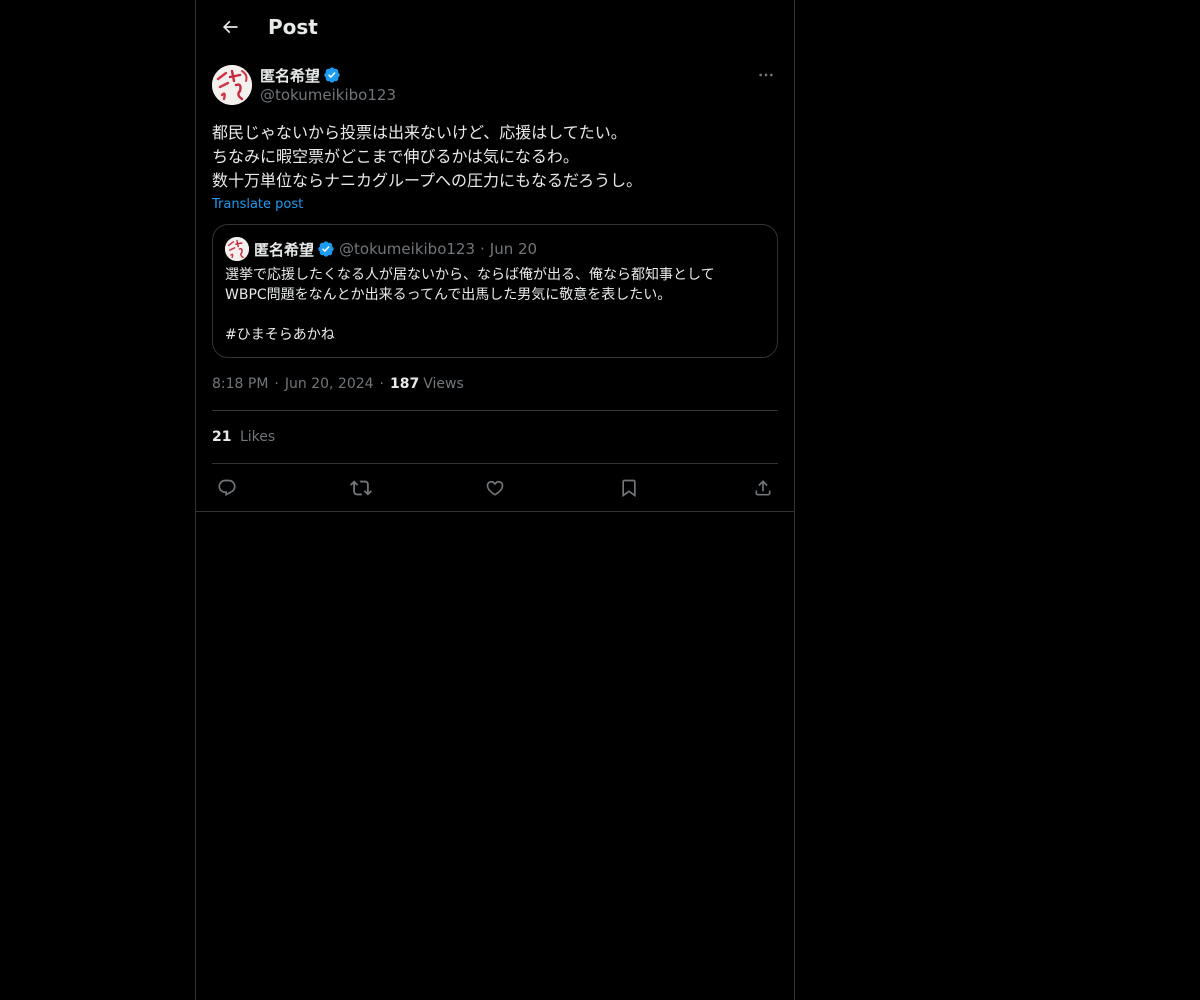  What do you see at coordinates (419, 132) in the screenshot?
I see `post-text-line: 都民じゃないから投票は出来ないけど、応援はしてたい。` at bounding box center [419, 132].